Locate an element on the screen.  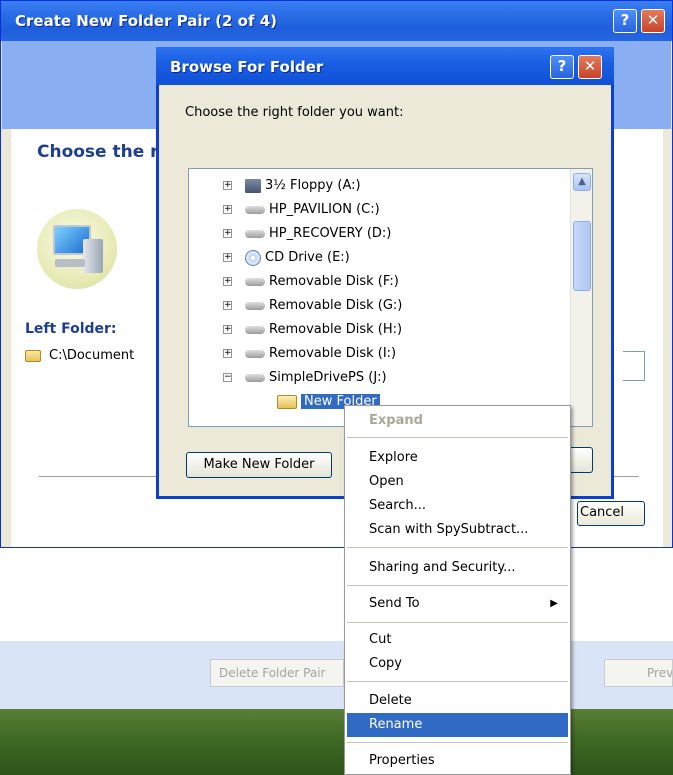
wizard-title: Create New Folder Pair (2 of 4) is located at coordinates (146, 21).